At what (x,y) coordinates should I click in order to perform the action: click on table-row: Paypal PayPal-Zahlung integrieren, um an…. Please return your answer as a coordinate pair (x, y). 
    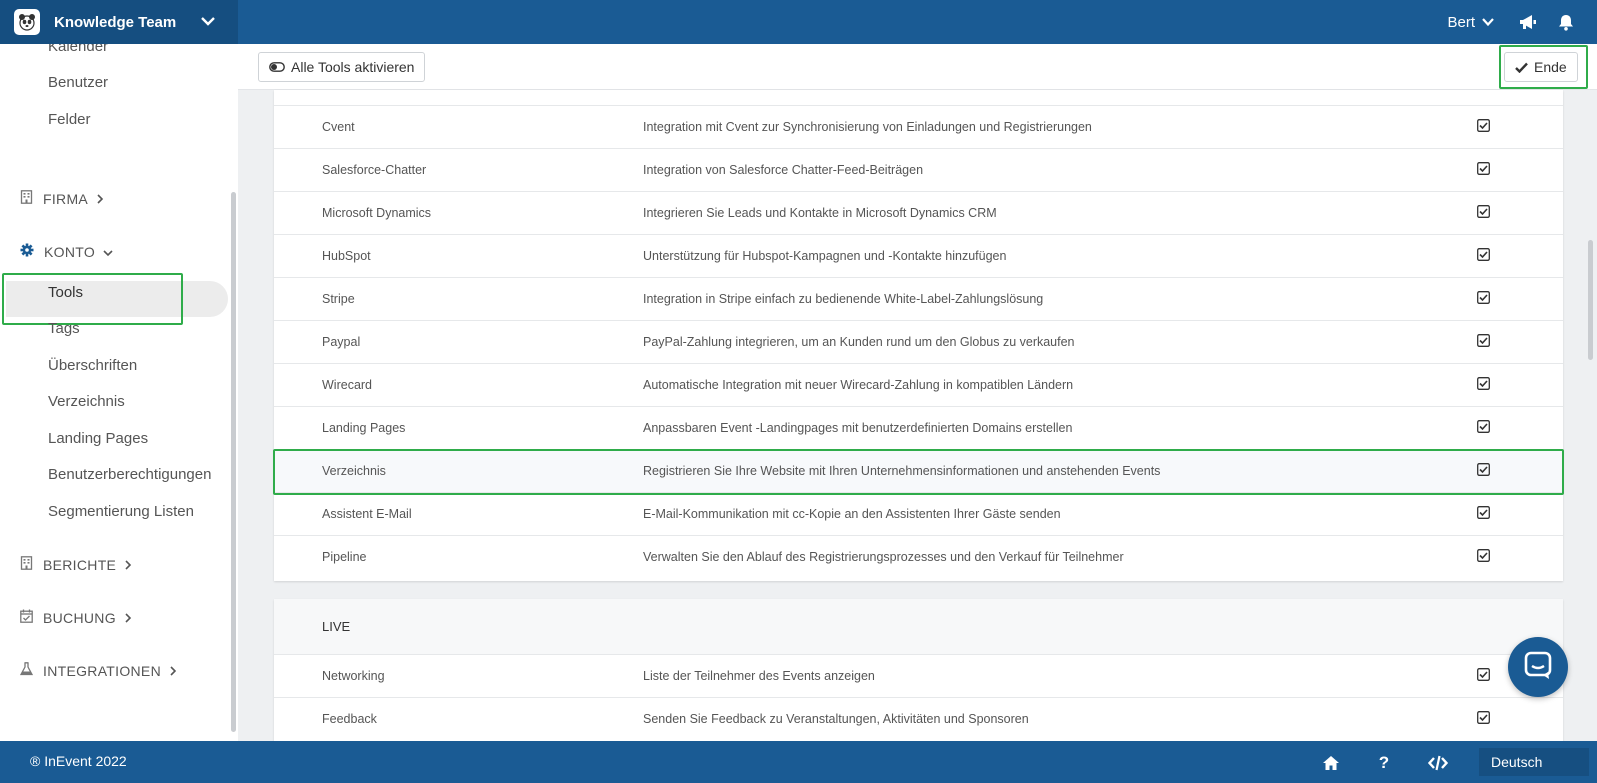
    Looking at the image, I should click on (918, 342).